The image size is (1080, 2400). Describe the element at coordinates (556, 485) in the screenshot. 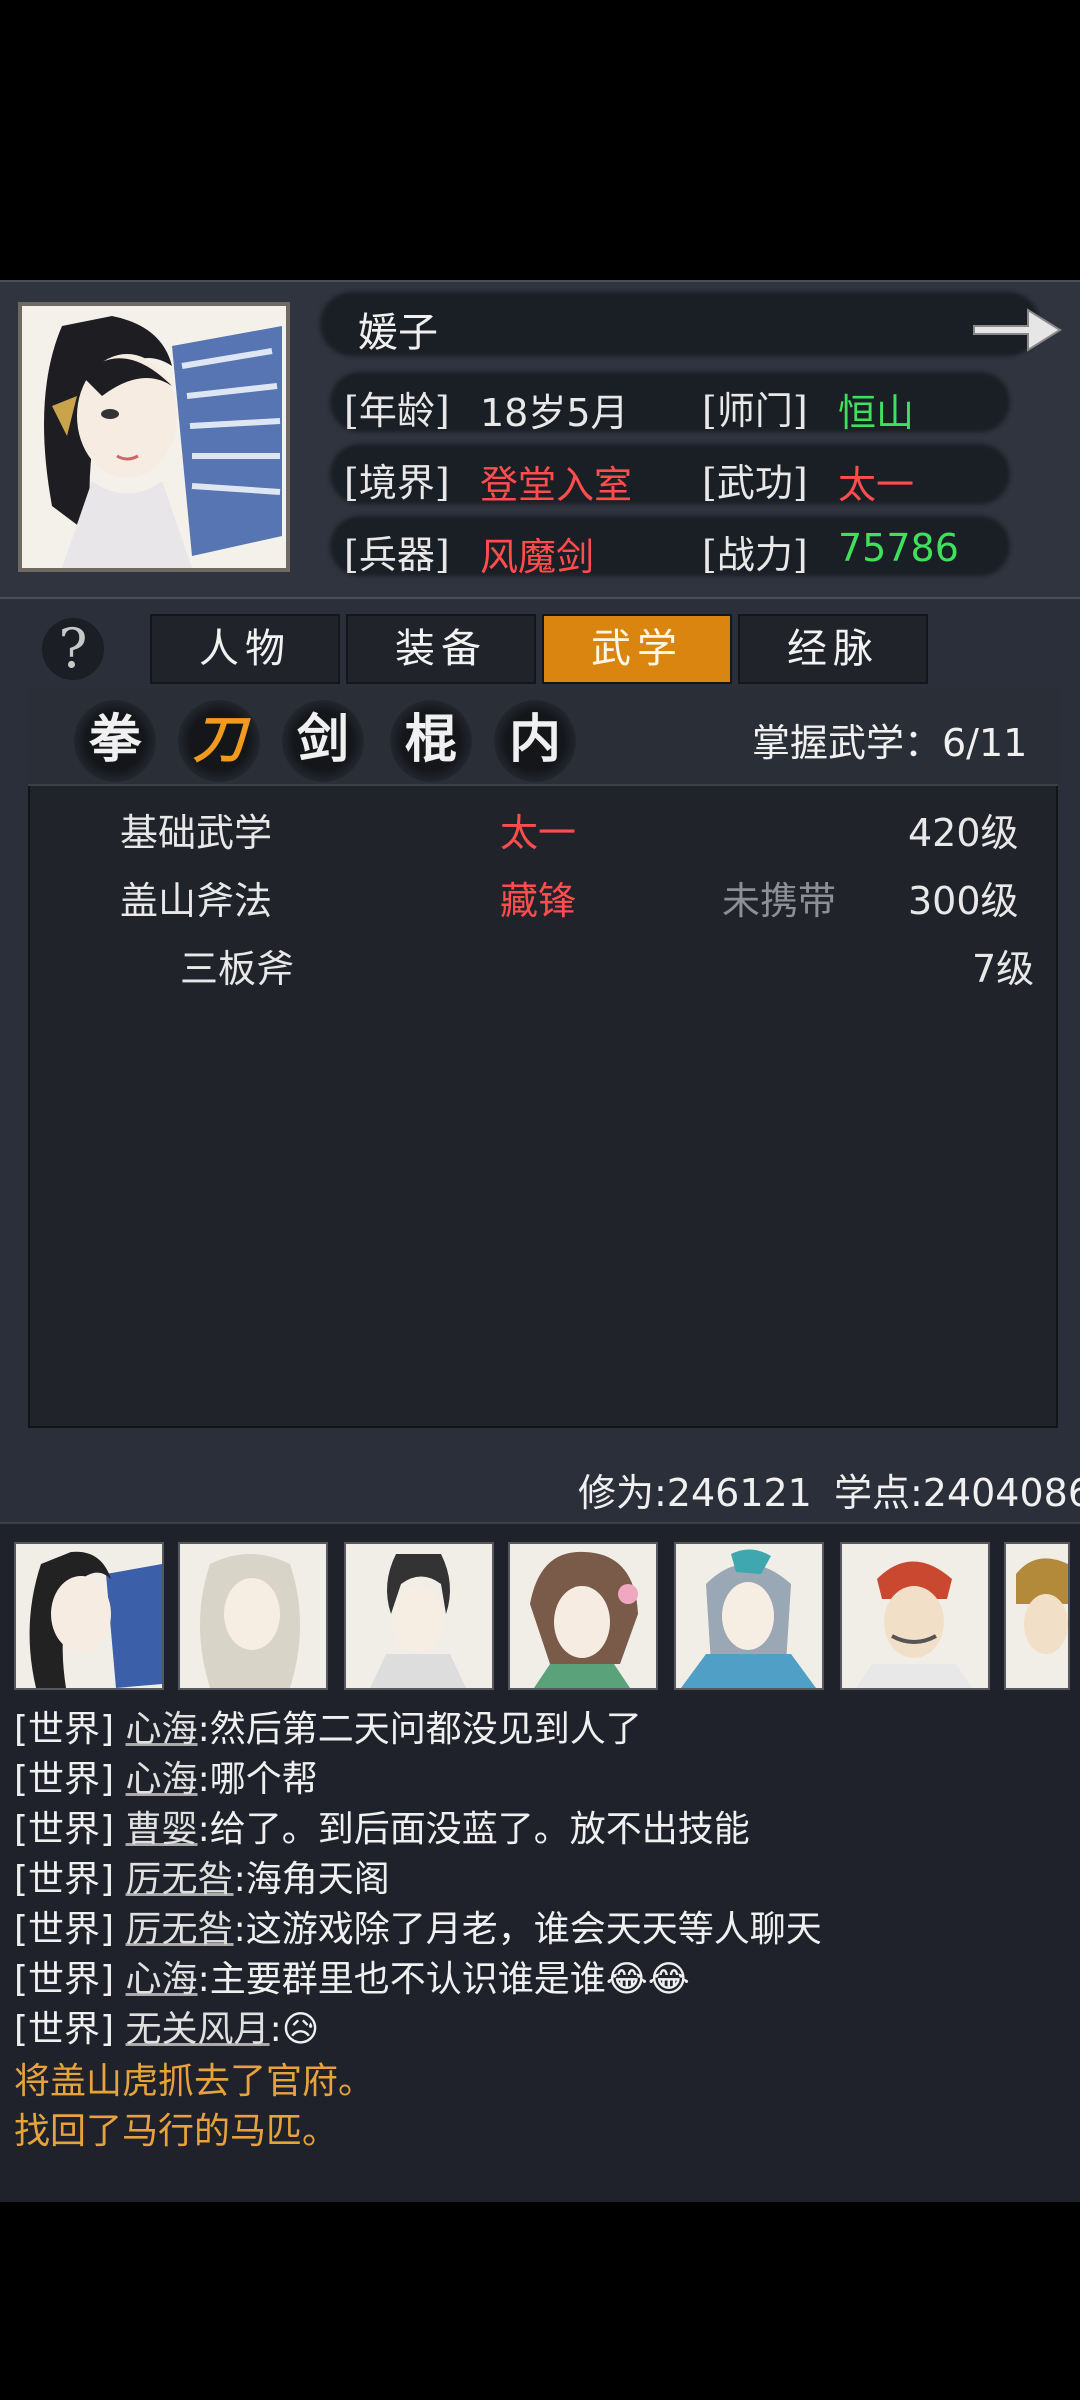

I see `realm-value: 登堂入室` at that location.